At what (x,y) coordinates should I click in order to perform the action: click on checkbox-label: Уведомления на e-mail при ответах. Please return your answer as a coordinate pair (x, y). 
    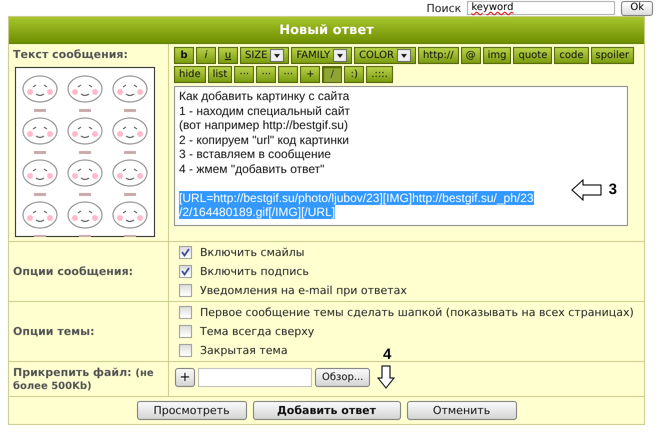
    Looking at the image, I should click on (303, 290).